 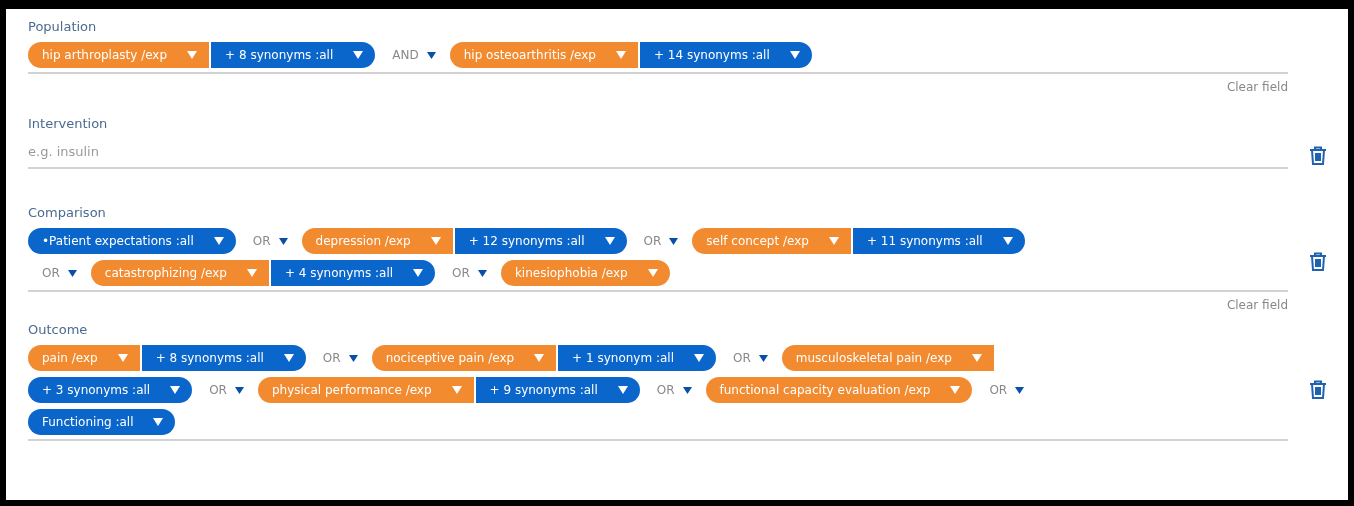 What do you see at coordinates (119, 55) in the screenshot?
I see `term-chip: hip arthroplasty /exp` at bounding box center [119, 55].